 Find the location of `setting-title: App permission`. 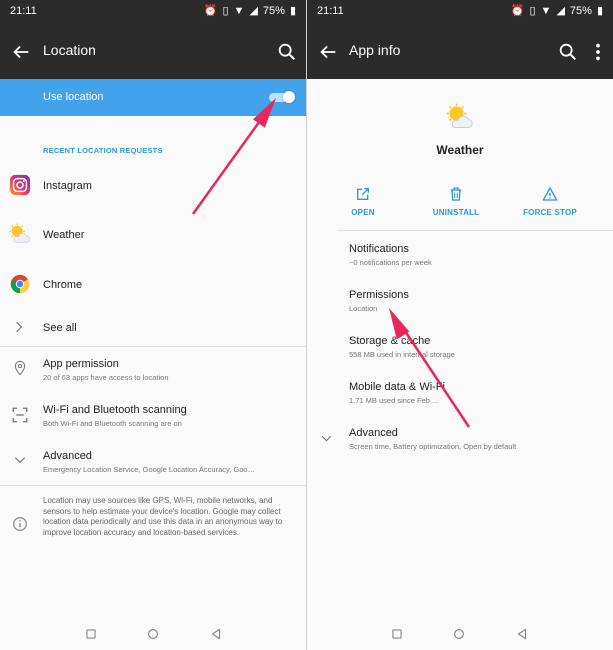

setting-title: App permission is located at coordinates (81, 364).